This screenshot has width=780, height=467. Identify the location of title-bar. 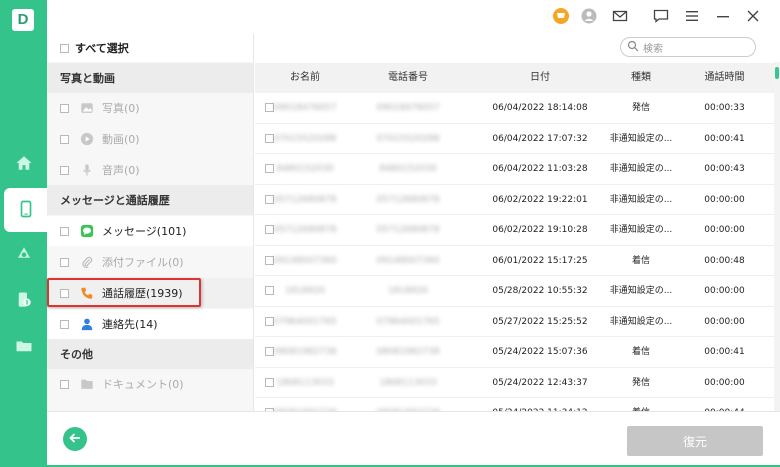
(413, 17).